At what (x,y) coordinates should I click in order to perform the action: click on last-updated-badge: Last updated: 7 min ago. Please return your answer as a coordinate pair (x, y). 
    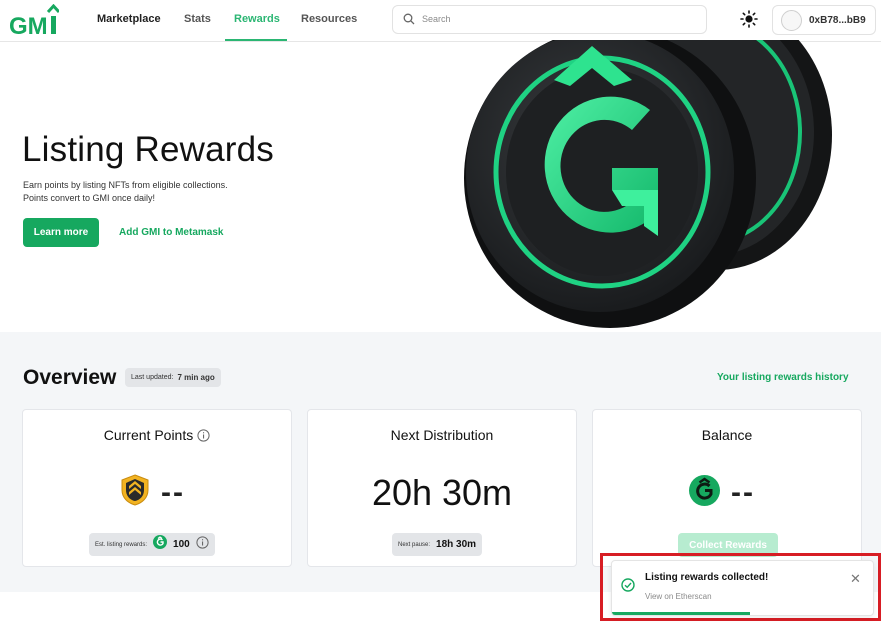
    Looking at the image, I should click on (173, 377).